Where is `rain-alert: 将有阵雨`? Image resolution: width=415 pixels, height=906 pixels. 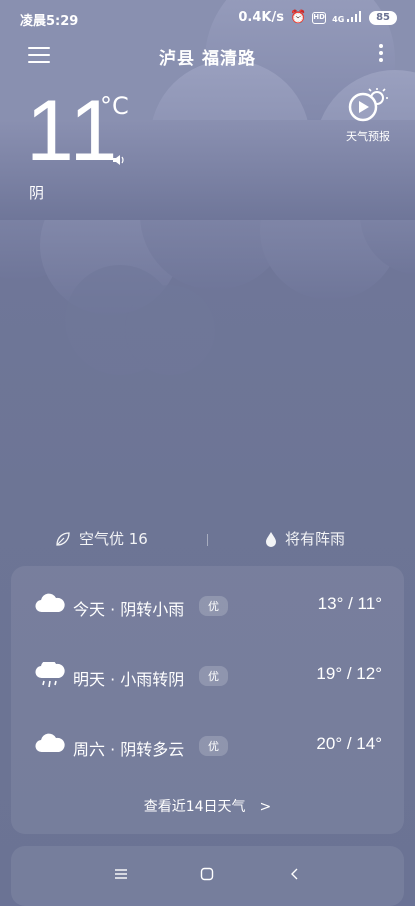 rain-alert: 将有阵雨 is located at coordinates (305, 538).